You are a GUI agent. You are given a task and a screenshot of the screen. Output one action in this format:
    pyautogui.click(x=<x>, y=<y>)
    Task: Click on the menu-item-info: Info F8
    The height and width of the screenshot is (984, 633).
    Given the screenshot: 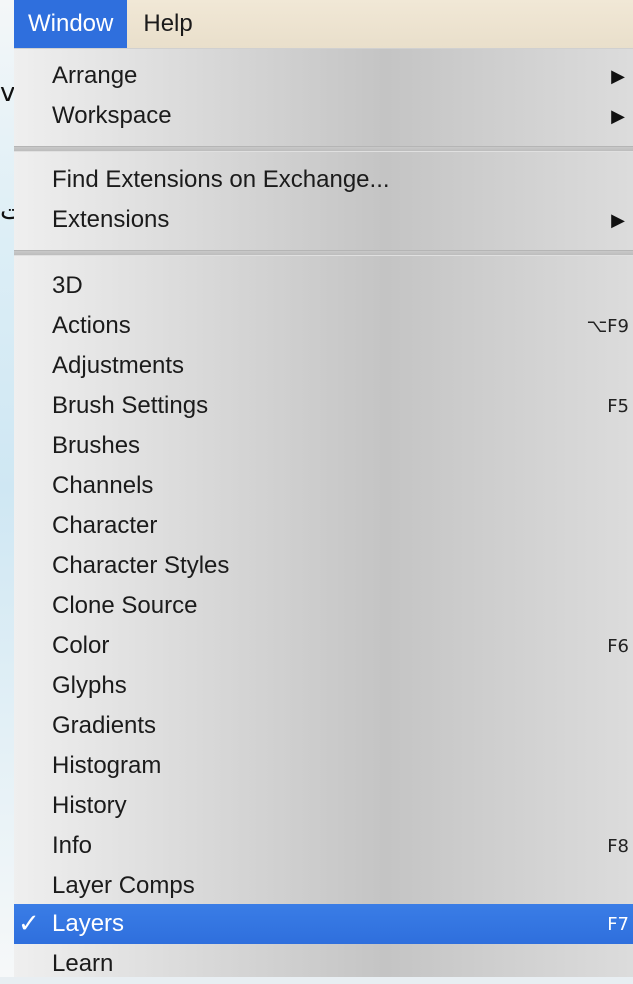 What is the action you would take?
    pyautogui.click(x=323, y=846)
    